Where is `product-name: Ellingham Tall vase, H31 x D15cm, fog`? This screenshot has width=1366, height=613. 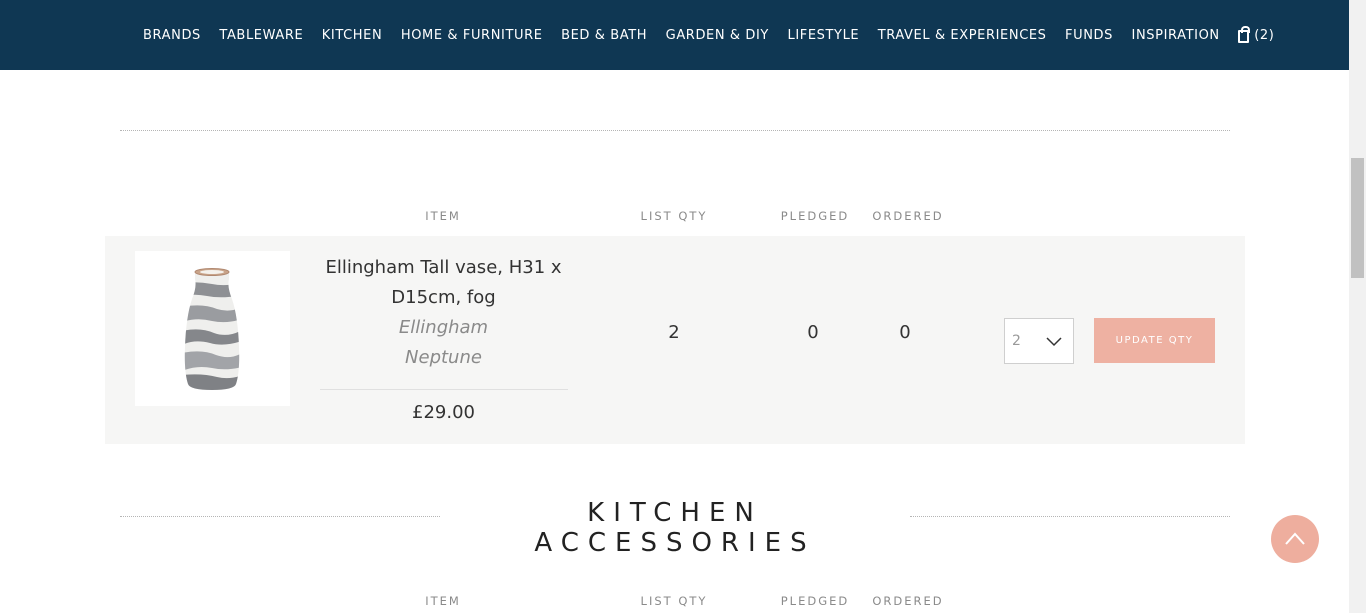
product-name: Ellingham Tall vase, H31 x D15cm, fog is located at coordinates (443, 283).